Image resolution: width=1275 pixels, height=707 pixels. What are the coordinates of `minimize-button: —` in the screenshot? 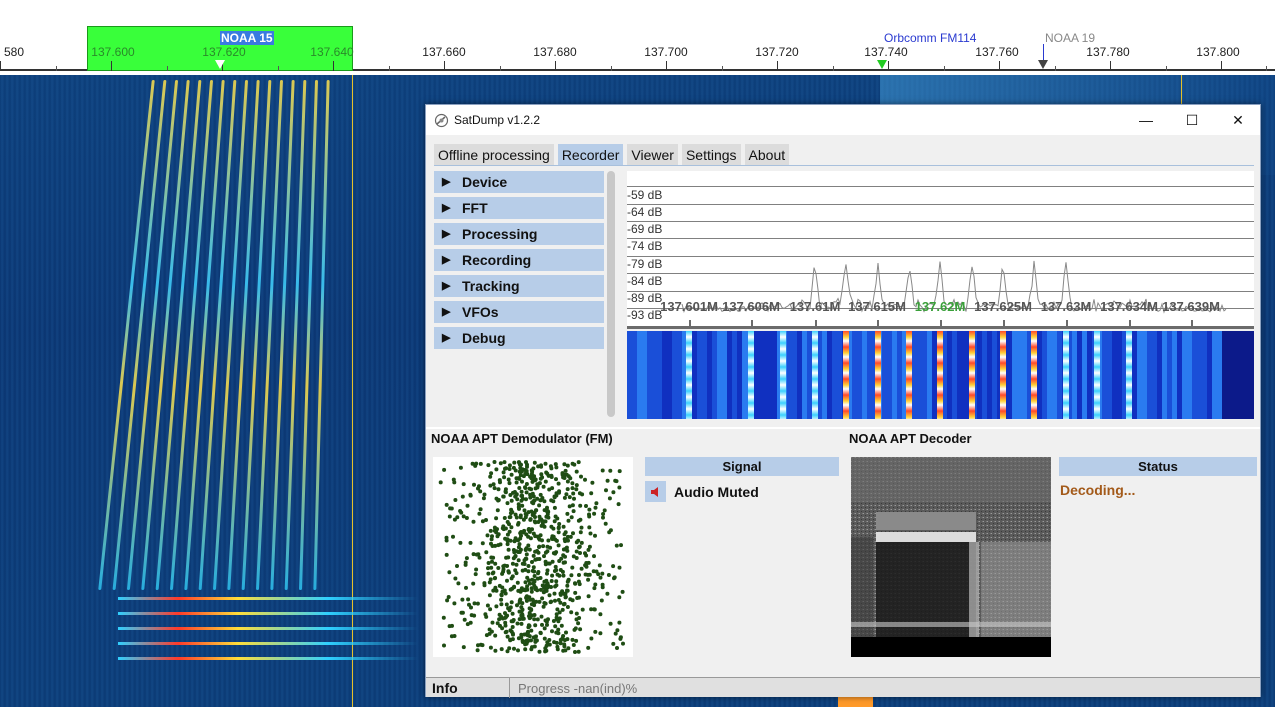 It's located at (1146, 120).